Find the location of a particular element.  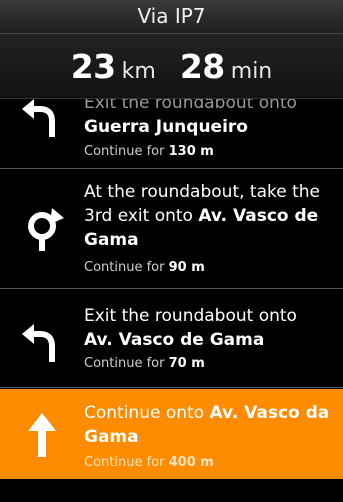

time-summary: 28 min is located at coordinates (226, 66).